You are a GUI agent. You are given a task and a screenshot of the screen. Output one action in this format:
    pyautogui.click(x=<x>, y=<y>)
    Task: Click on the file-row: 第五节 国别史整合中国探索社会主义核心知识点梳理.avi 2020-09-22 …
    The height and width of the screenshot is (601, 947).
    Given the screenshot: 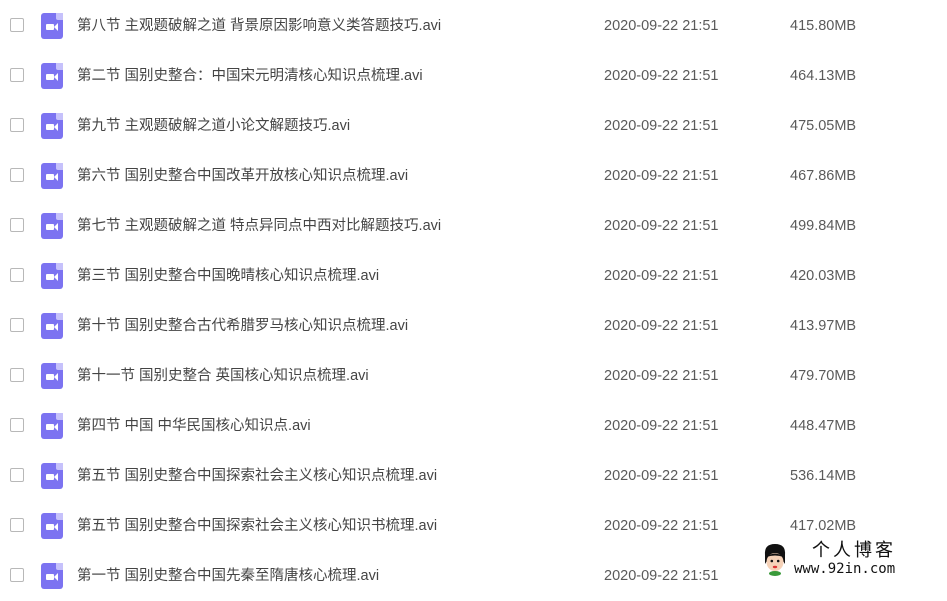 What is the action you would take?
    pyautogui.click(x=473, y=476)
    